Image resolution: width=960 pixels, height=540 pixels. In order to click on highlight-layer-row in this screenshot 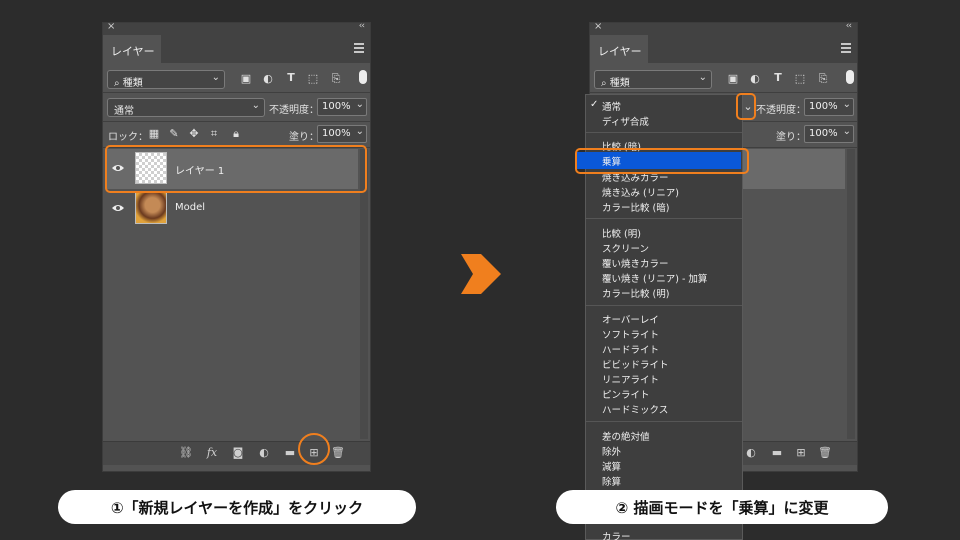, I will do `click(236, 169)`.